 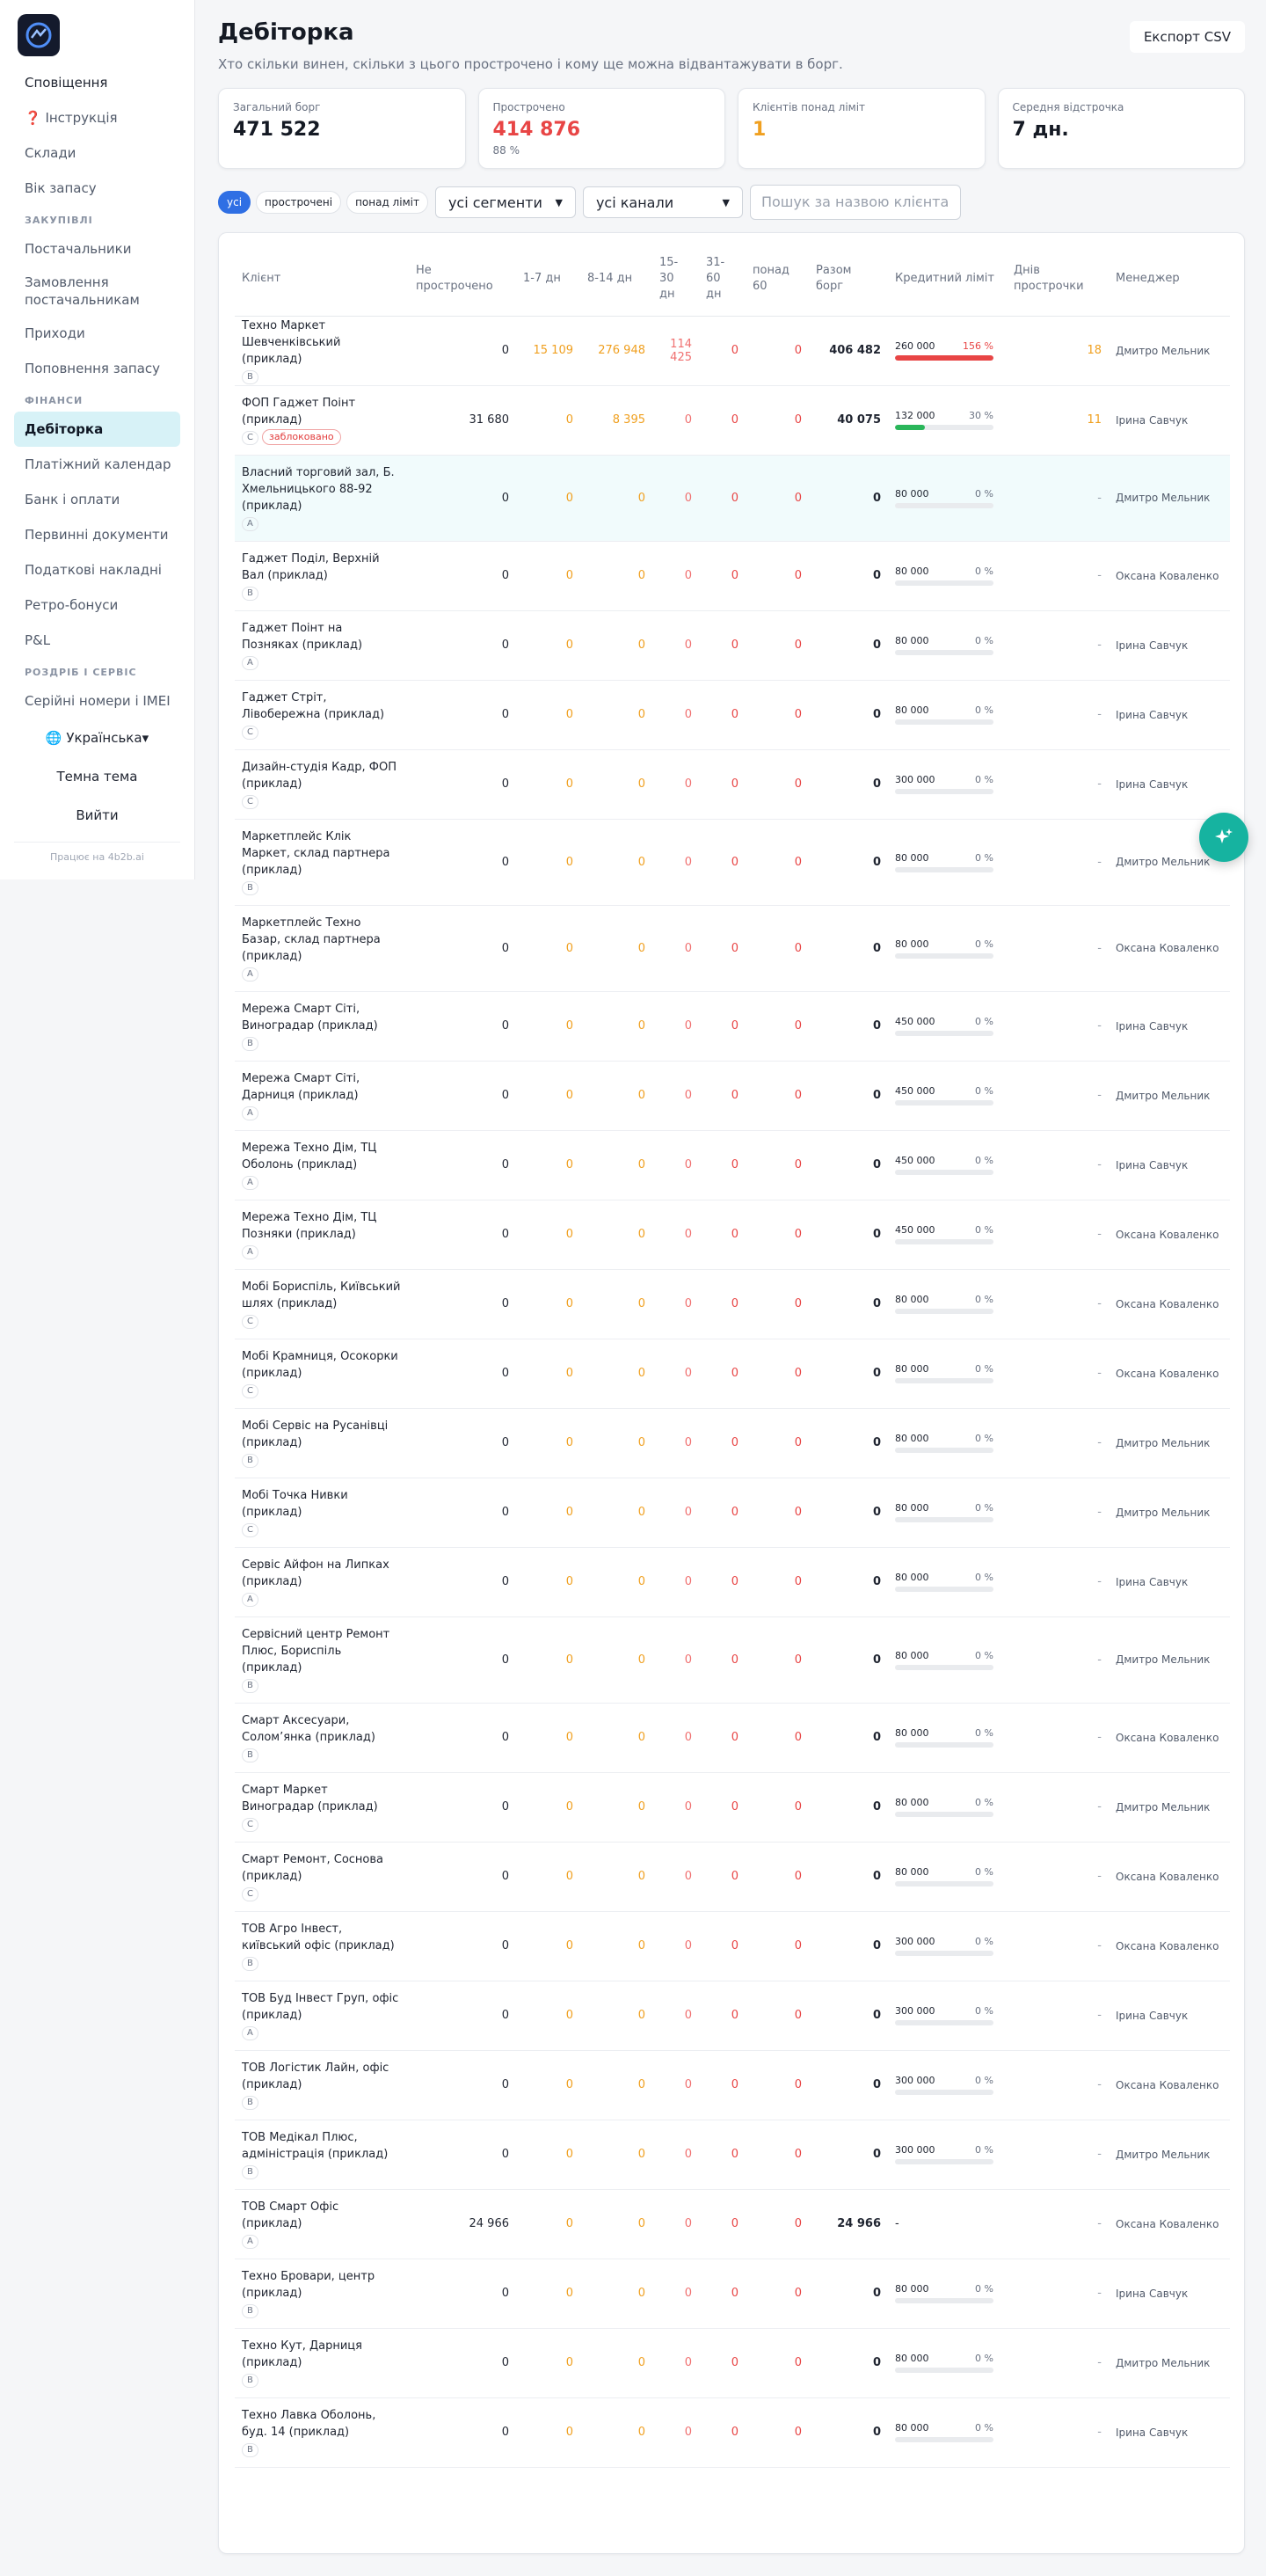 I want to click on sidebar-item: Вік запасу, so click(x=97, y=188).